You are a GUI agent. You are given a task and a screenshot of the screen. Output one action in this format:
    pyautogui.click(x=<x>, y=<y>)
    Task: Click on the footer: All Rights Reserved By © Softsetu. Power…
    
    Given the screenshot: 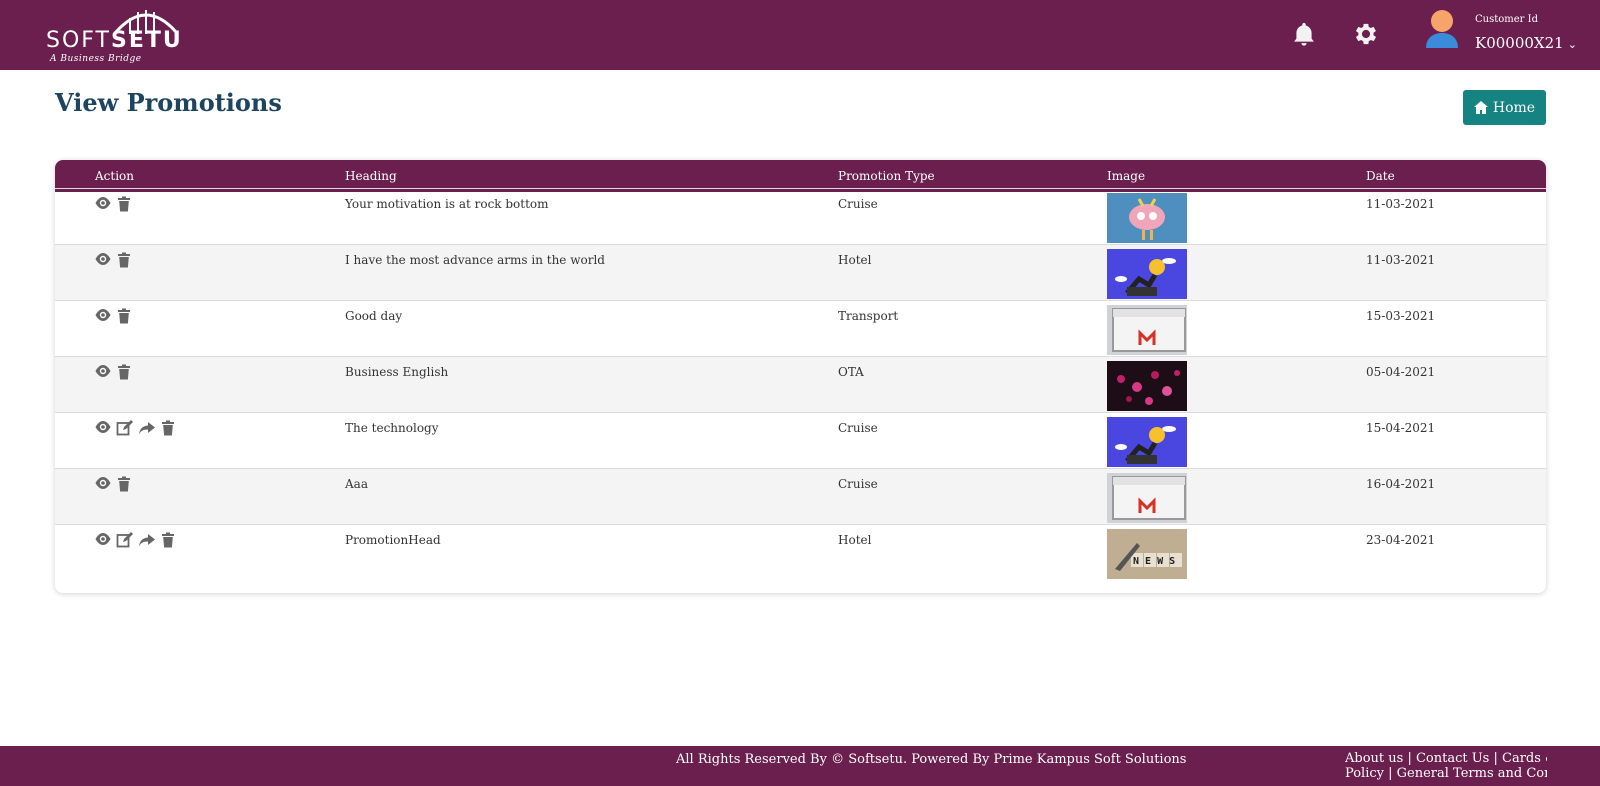 What is the action you would take?
    pyautogui.click(x=800, y=766)
    